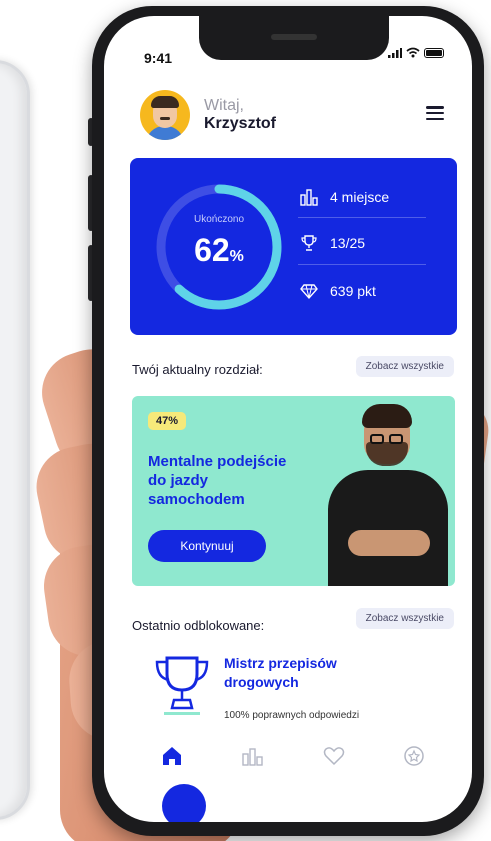  I want to click on achievement-title: Mistrz przepisów drogowych, so click(280, 672).